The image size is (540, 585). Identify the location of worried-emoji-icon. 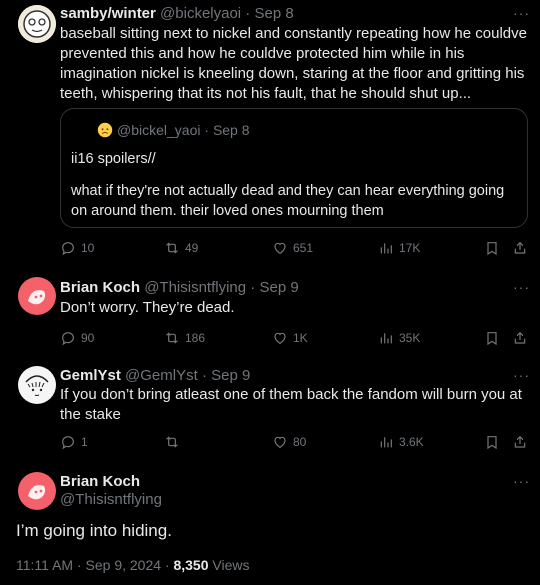
(105, 130).